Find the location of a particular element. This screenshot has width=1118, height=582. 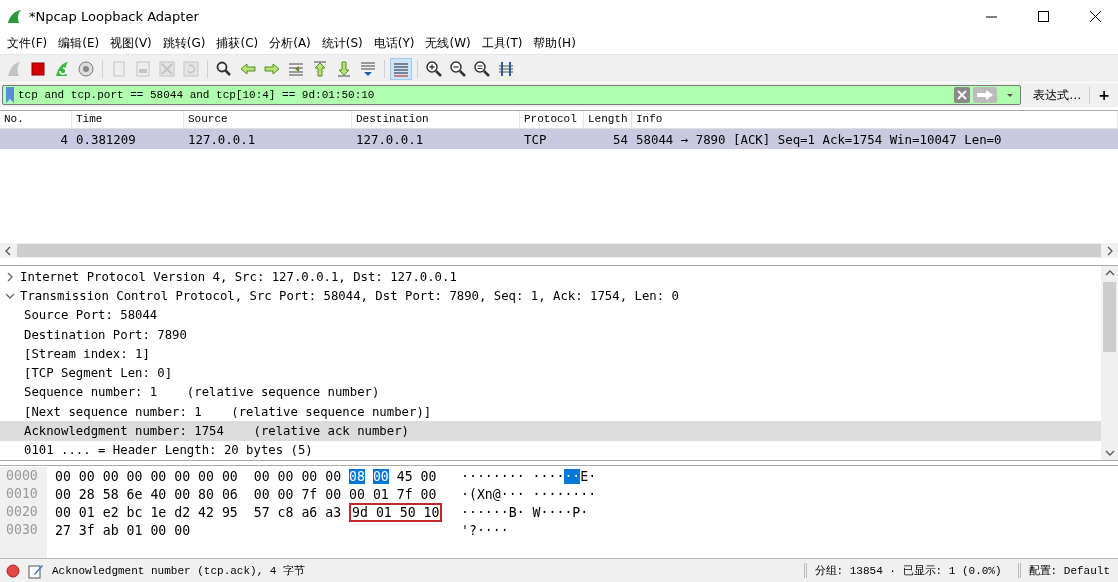

menu-item: 编辑(E) is located at coordinates (79, 43).